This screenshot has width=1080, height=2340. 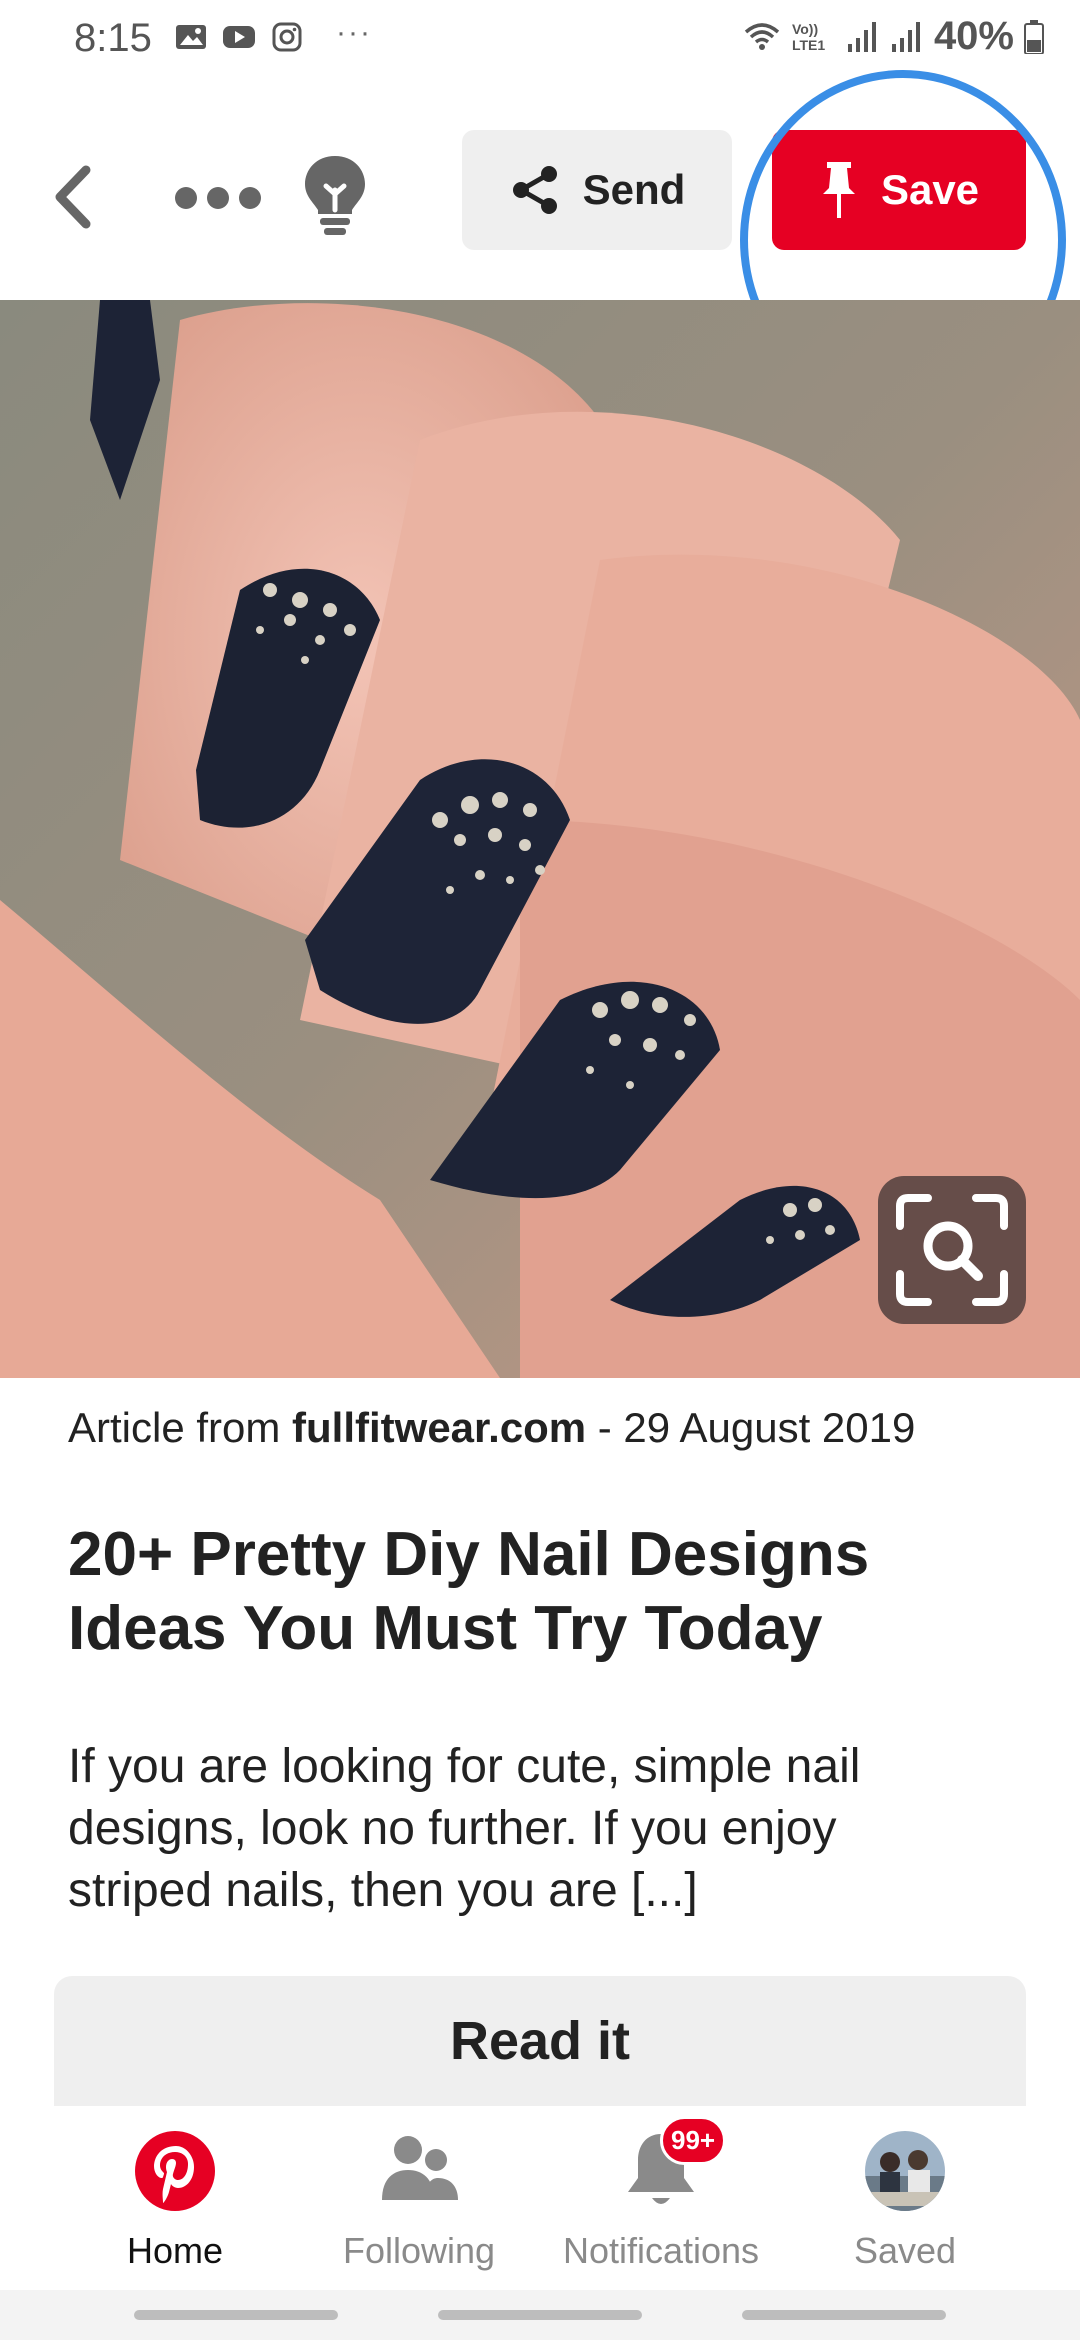 What do you see at coordinates (661, 2250) in the screenshot?
I see `nav-notifications-label: Notifications` at bounding box center [661, 2250].